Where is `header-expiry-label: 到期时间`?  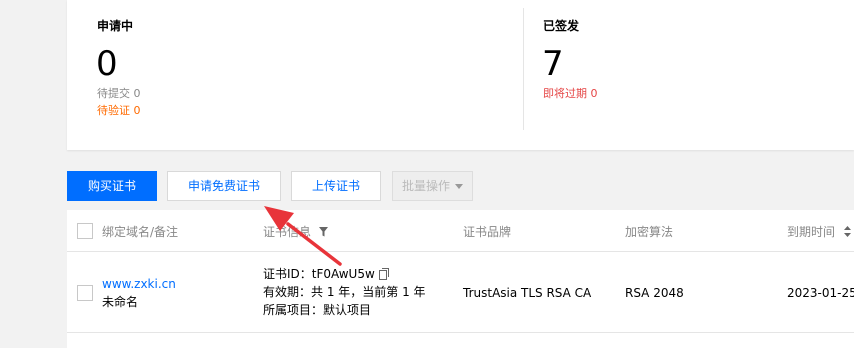
header-expiry-label: 到期时间 is located at coordinates (811, 232).